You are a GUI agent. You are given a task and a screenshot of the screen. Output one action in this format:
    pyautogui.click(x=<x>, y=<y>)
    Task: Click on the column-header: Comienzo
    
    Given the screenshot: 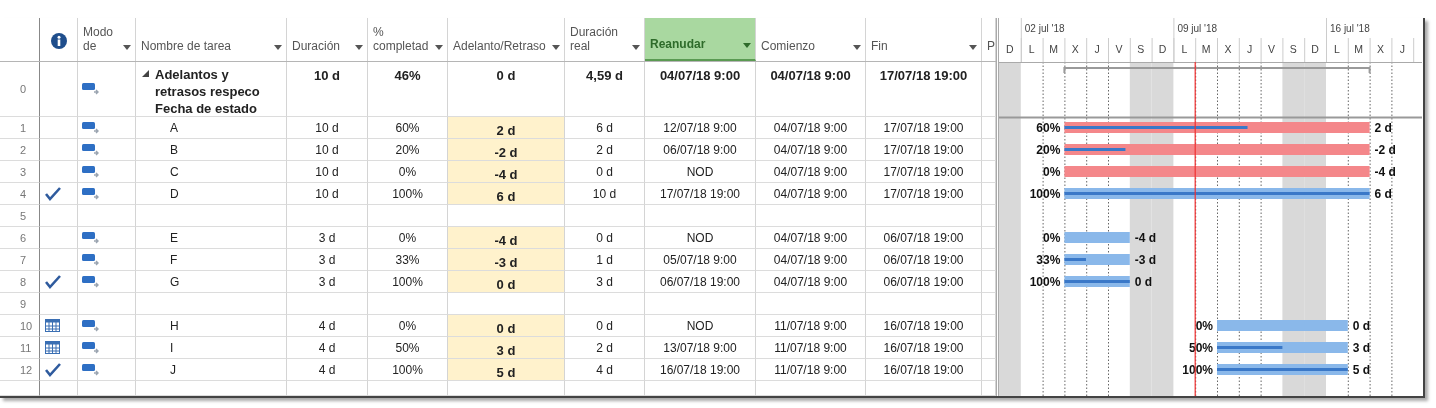 What is the action you would take?
    pyautogui.click(x=810, y=39)
    